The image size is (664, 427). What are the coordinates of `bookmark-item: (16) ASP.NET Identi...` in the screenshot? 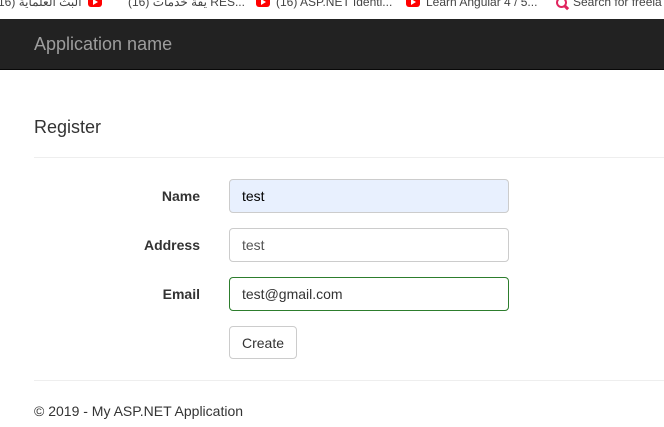 It's located at (324, 5).